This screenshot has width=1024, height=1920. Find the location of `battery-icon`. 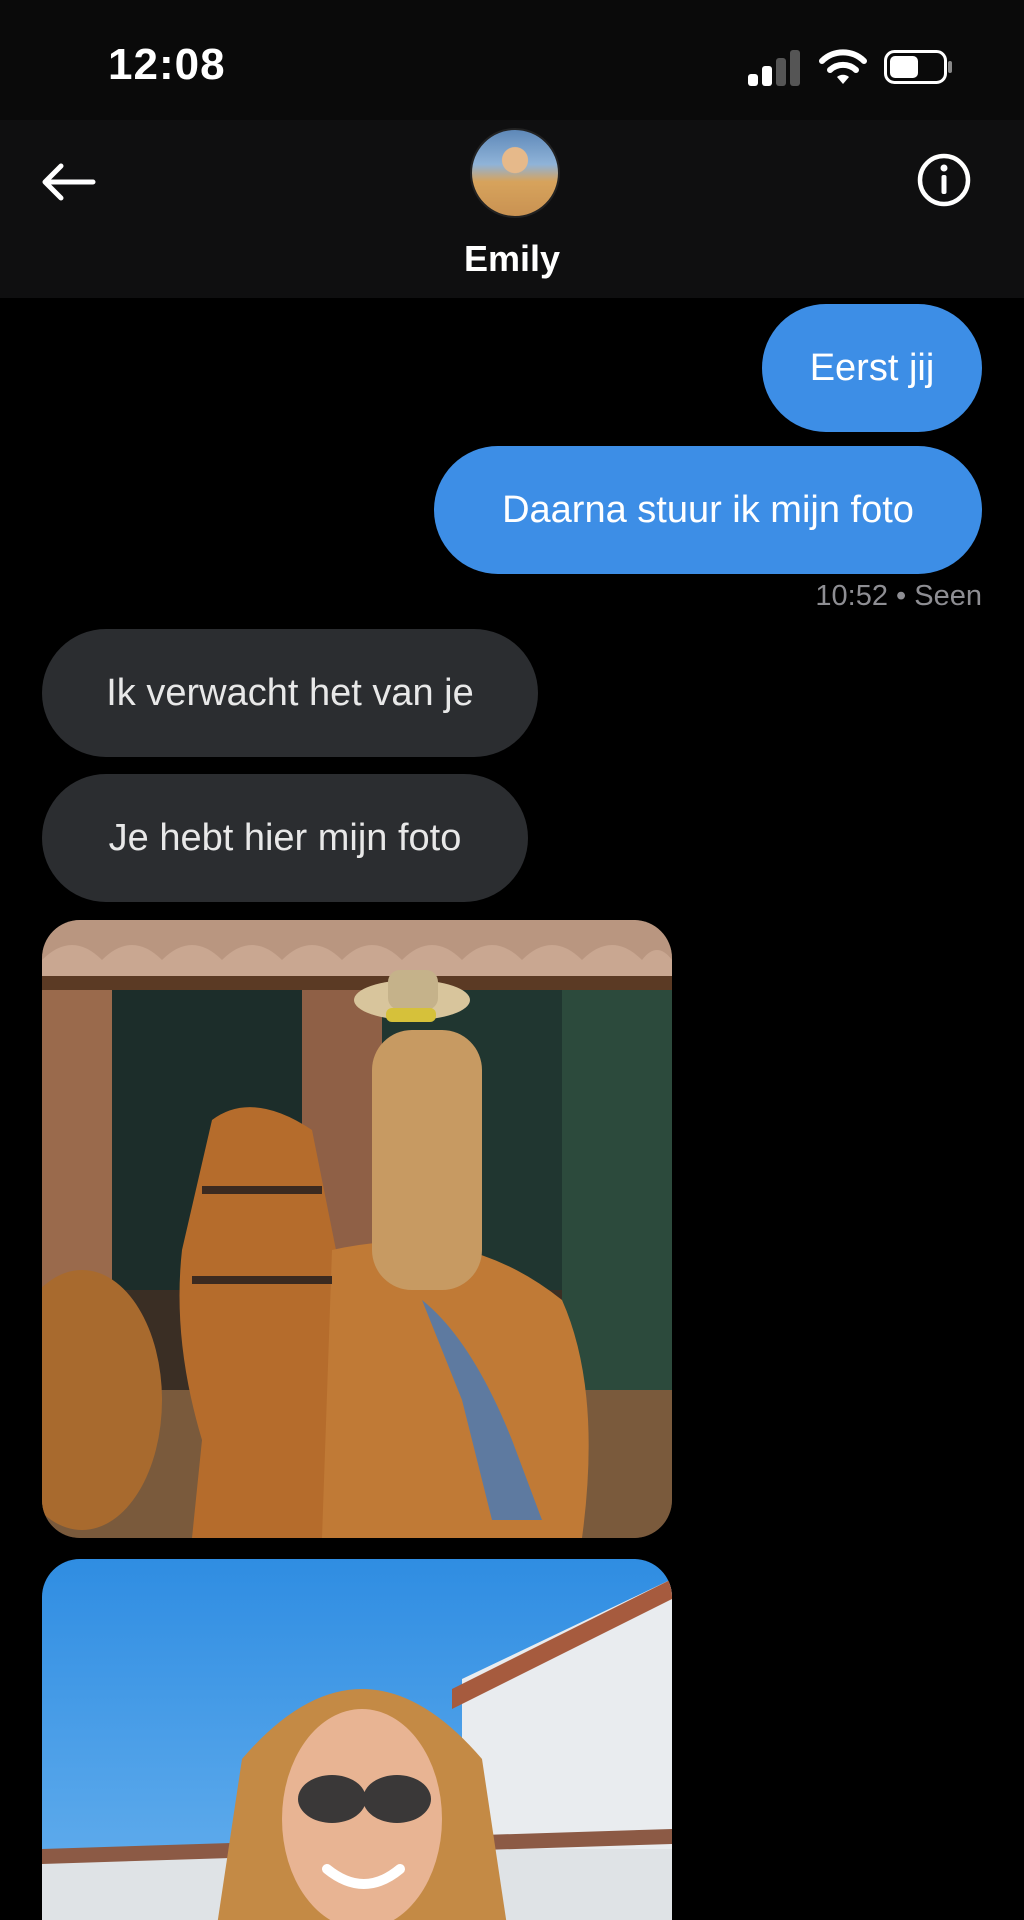

battery-icon is located at coordinates (918, 67).